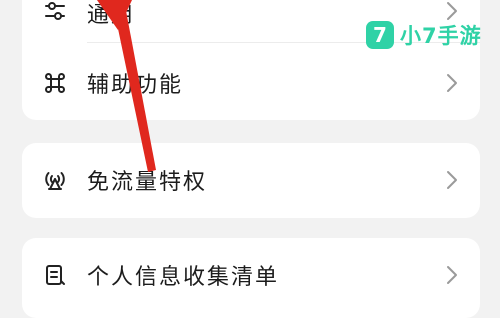 This screenshot has height=318, width=500. What do you see at coordinates (111, 15) in the screenshot?
I see `settings-item-general-label: 通用` at bounding box center [111, 15].